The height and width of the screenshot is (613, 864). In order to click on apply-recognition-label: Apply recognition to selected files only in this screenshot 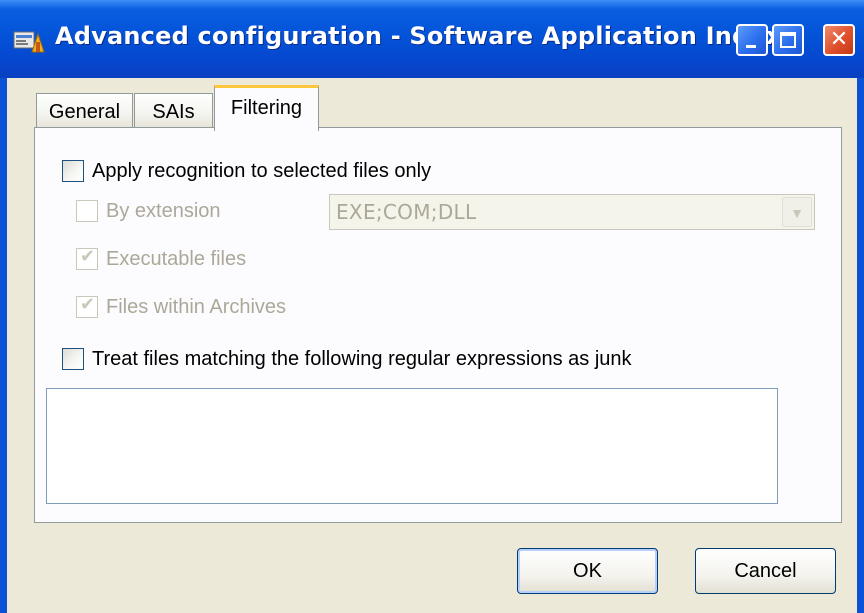, I will do `click(262, 171)`.